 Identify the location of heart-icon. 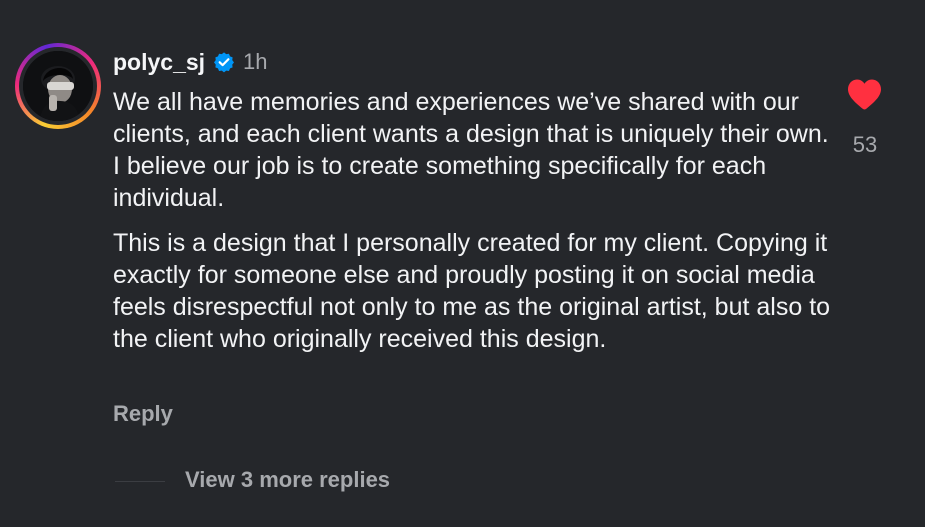
(864, 94).